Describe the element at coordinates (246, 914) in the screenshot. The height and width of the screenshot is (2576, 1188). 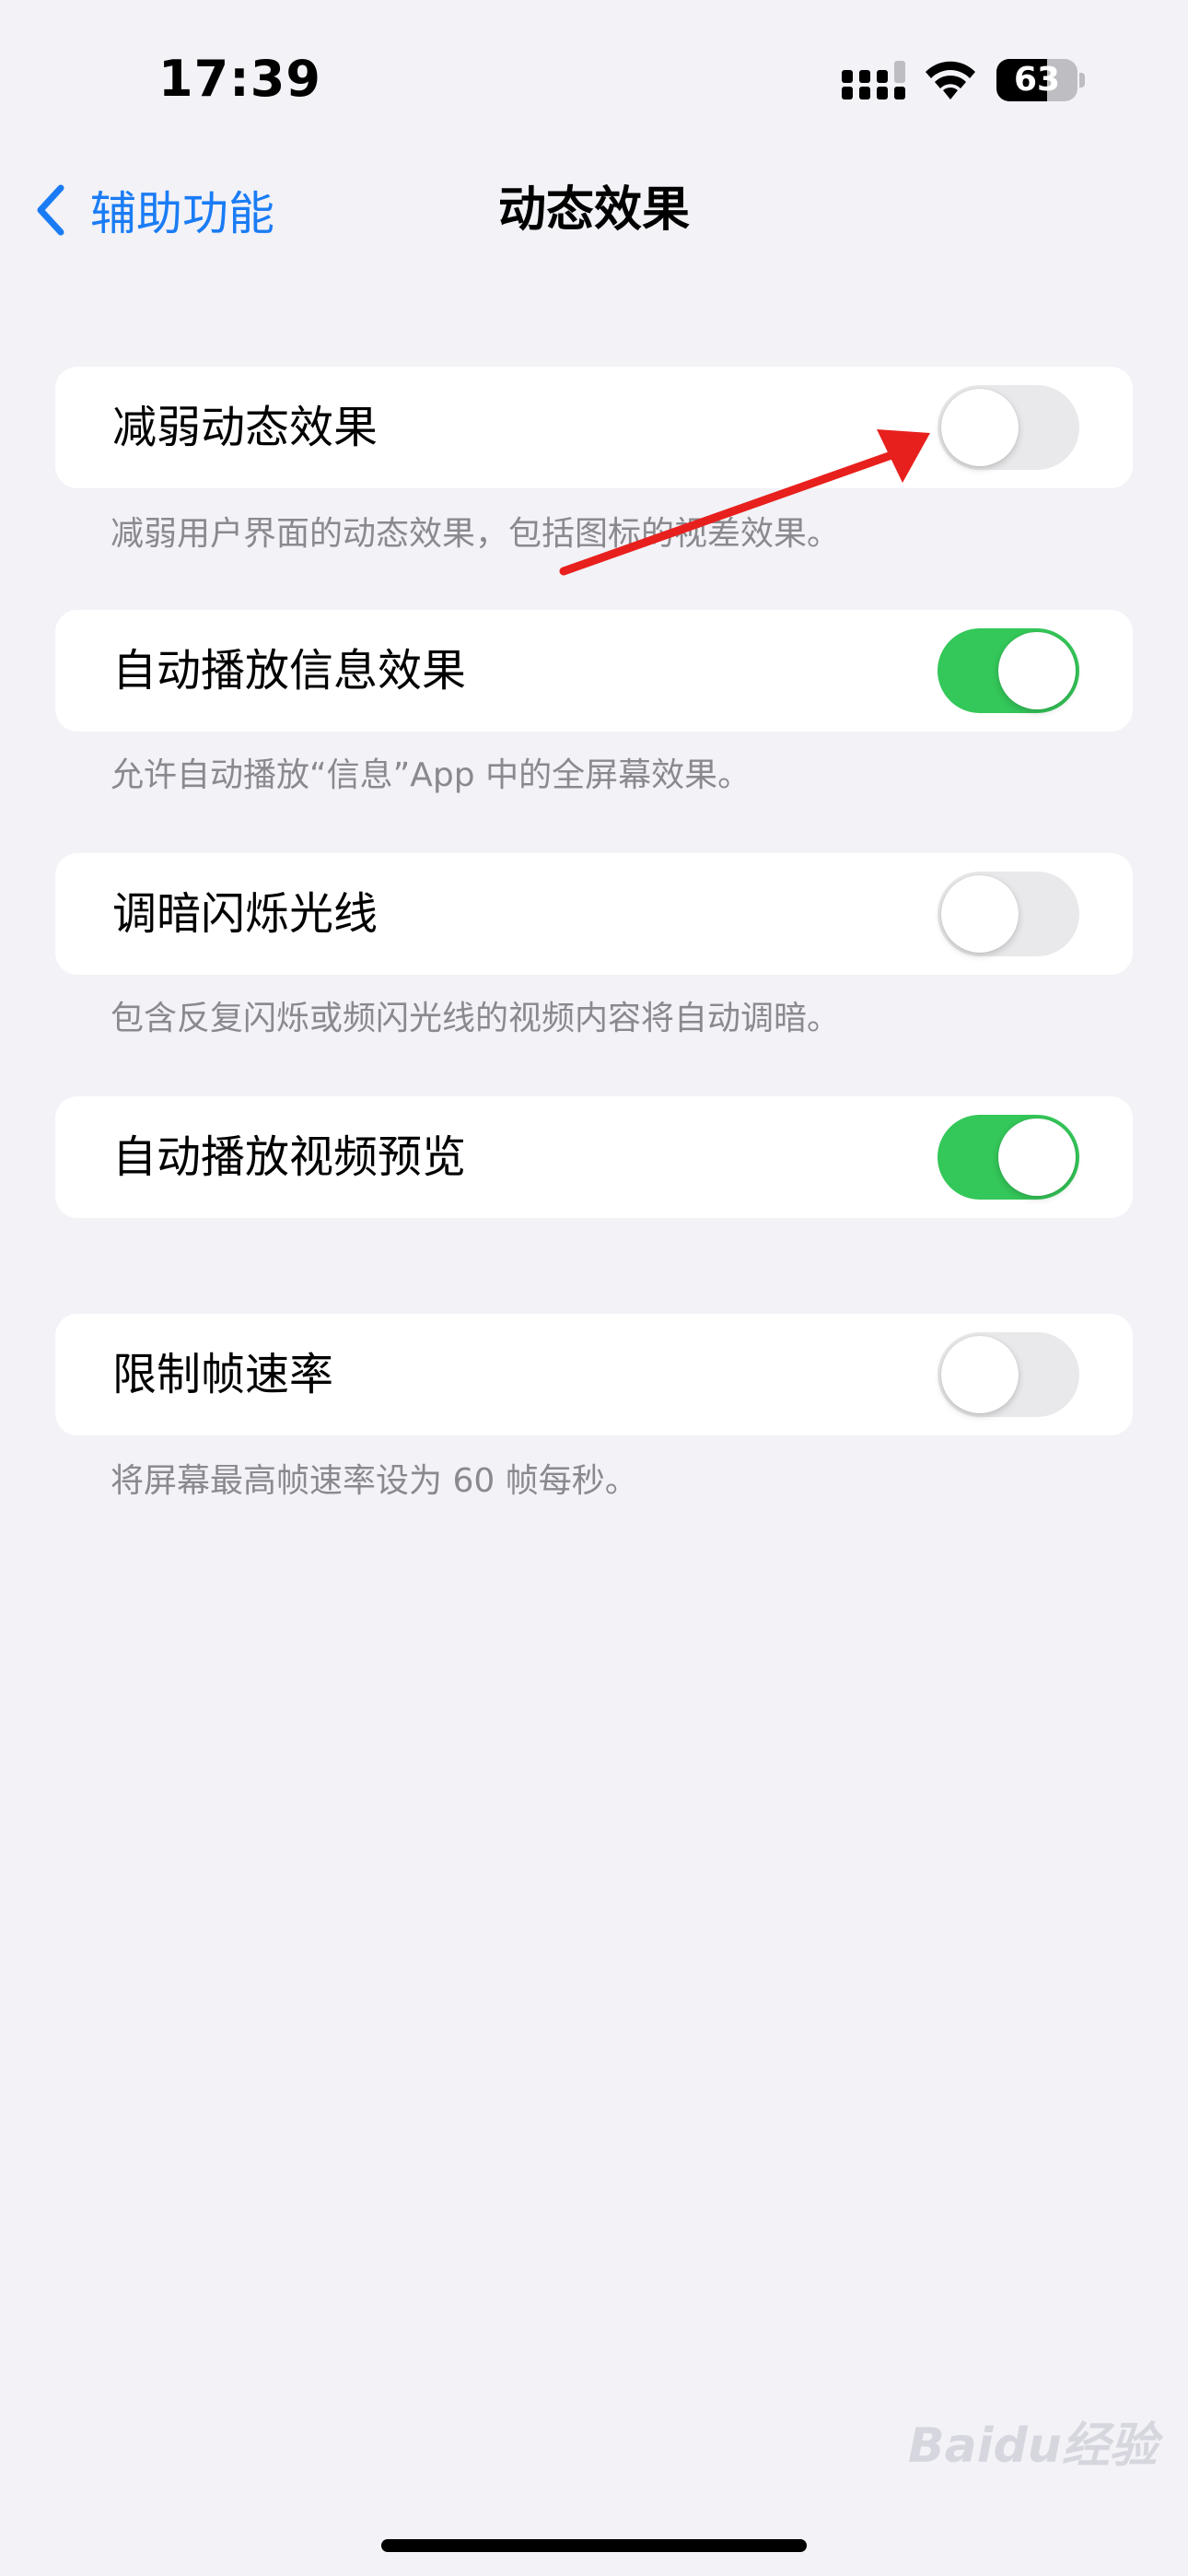
I see `setting-label: 调暗闪烁光线` at that location.